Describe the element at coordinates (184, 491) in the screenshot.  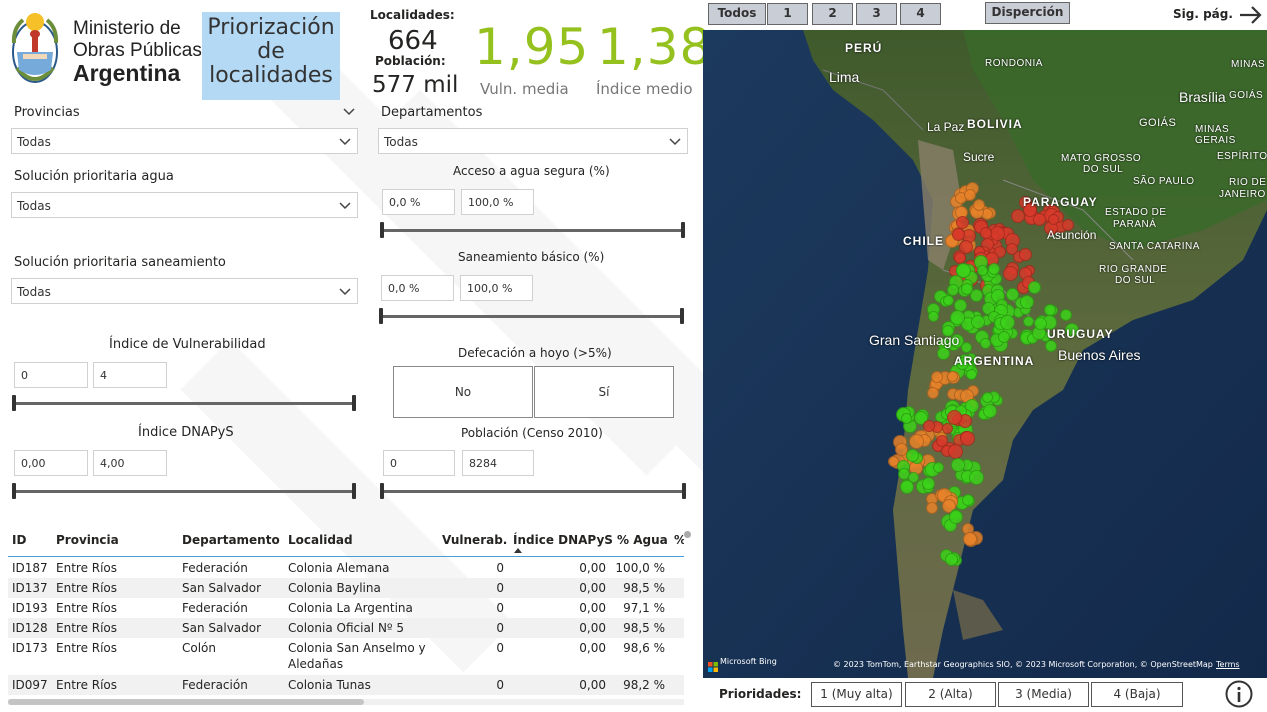
I see `dnapys-slider` at that location.